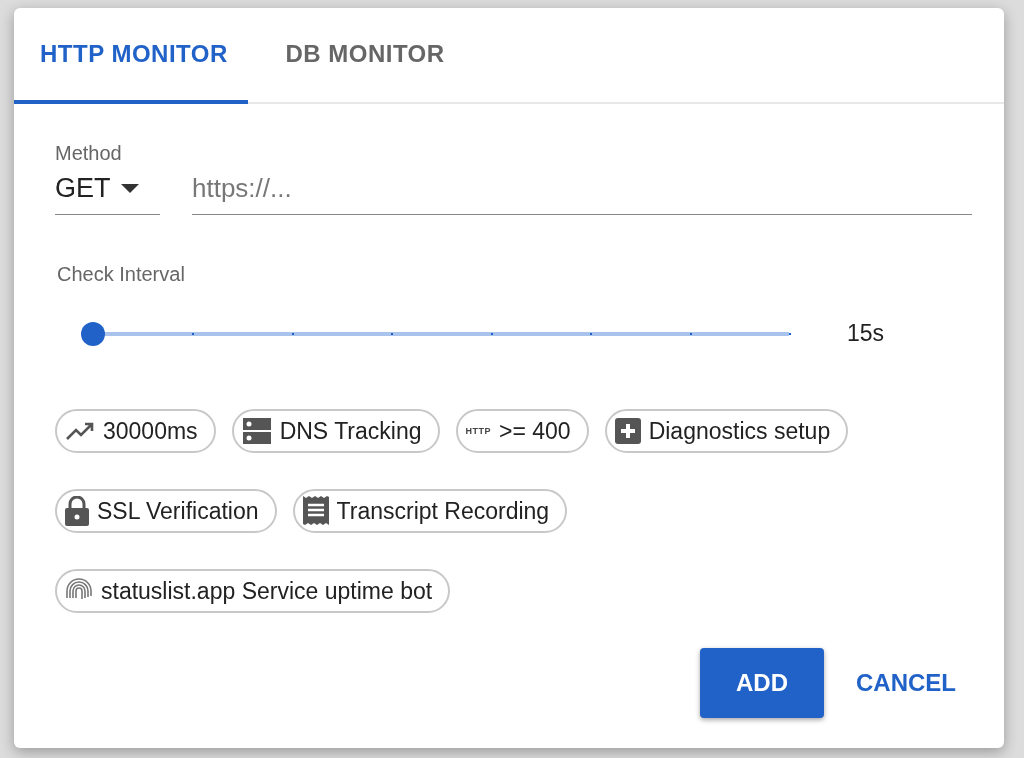  What do you see at coordinates (906, 683) in the screenshot?
I see `cancel-button: CANCEL` at bounding box center [906, 683].